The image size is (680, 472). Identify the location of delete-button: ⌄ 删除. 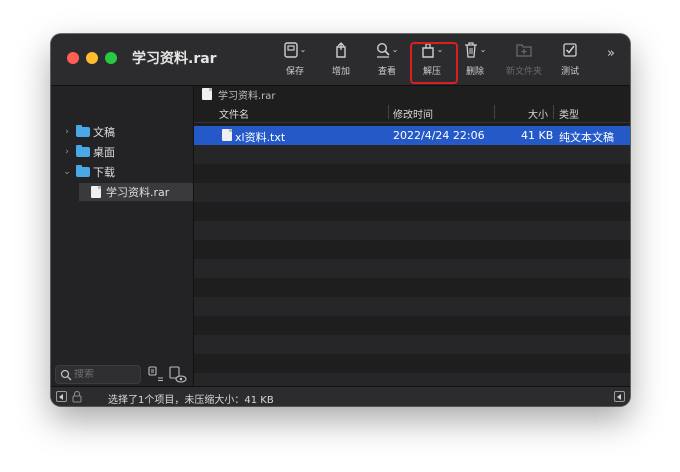
(475, 60).